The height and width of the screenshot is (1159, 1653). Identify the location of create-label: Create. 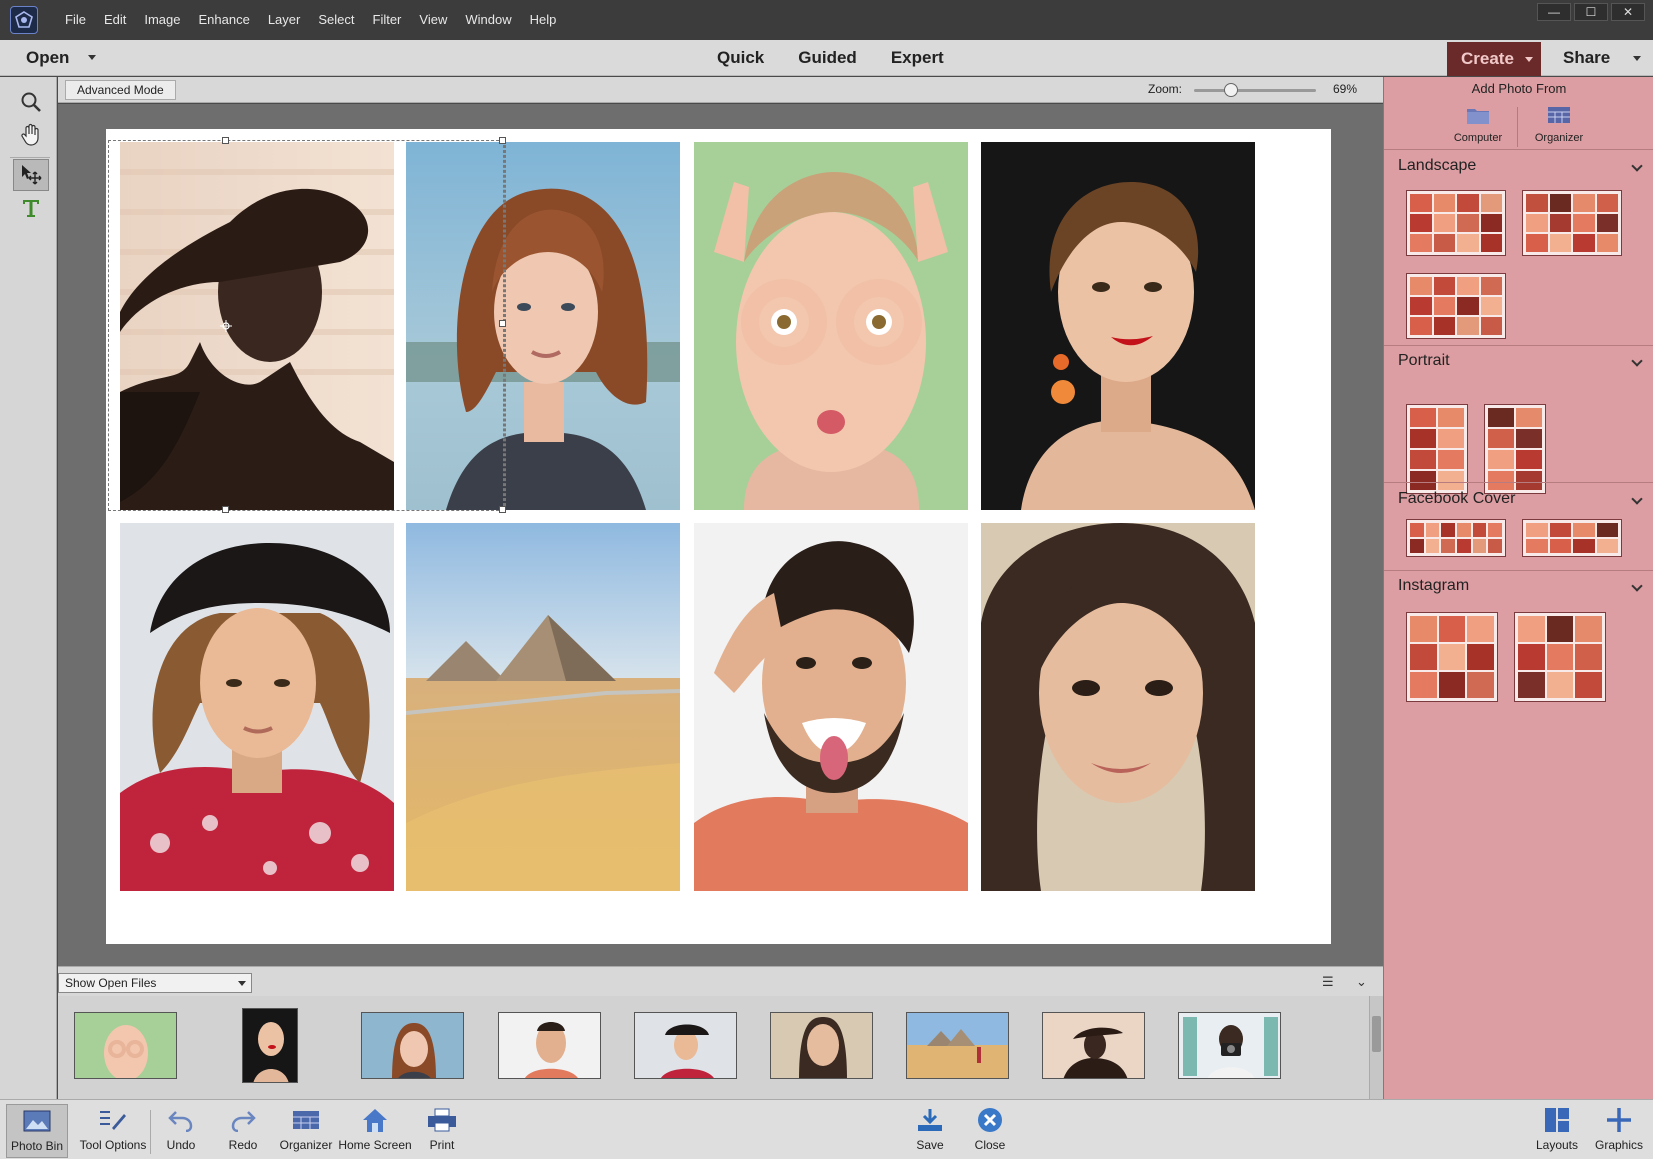
(1487, 58).